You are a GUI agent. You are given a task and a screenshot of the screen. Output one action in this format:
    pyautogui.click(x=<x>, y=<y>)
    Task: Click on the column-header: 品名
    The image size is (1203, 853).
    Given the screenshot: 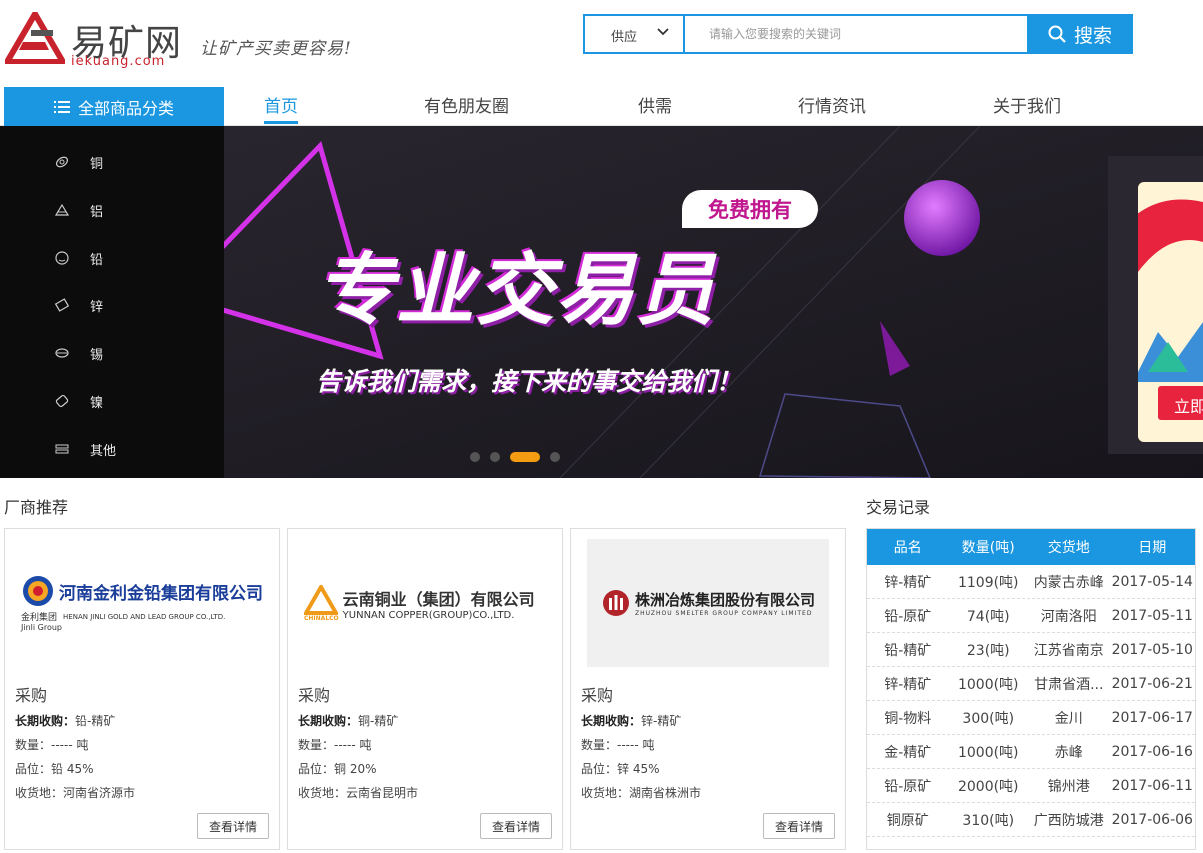 What is the action you would take?
    pyautogui.click(x=907, y=548)
    